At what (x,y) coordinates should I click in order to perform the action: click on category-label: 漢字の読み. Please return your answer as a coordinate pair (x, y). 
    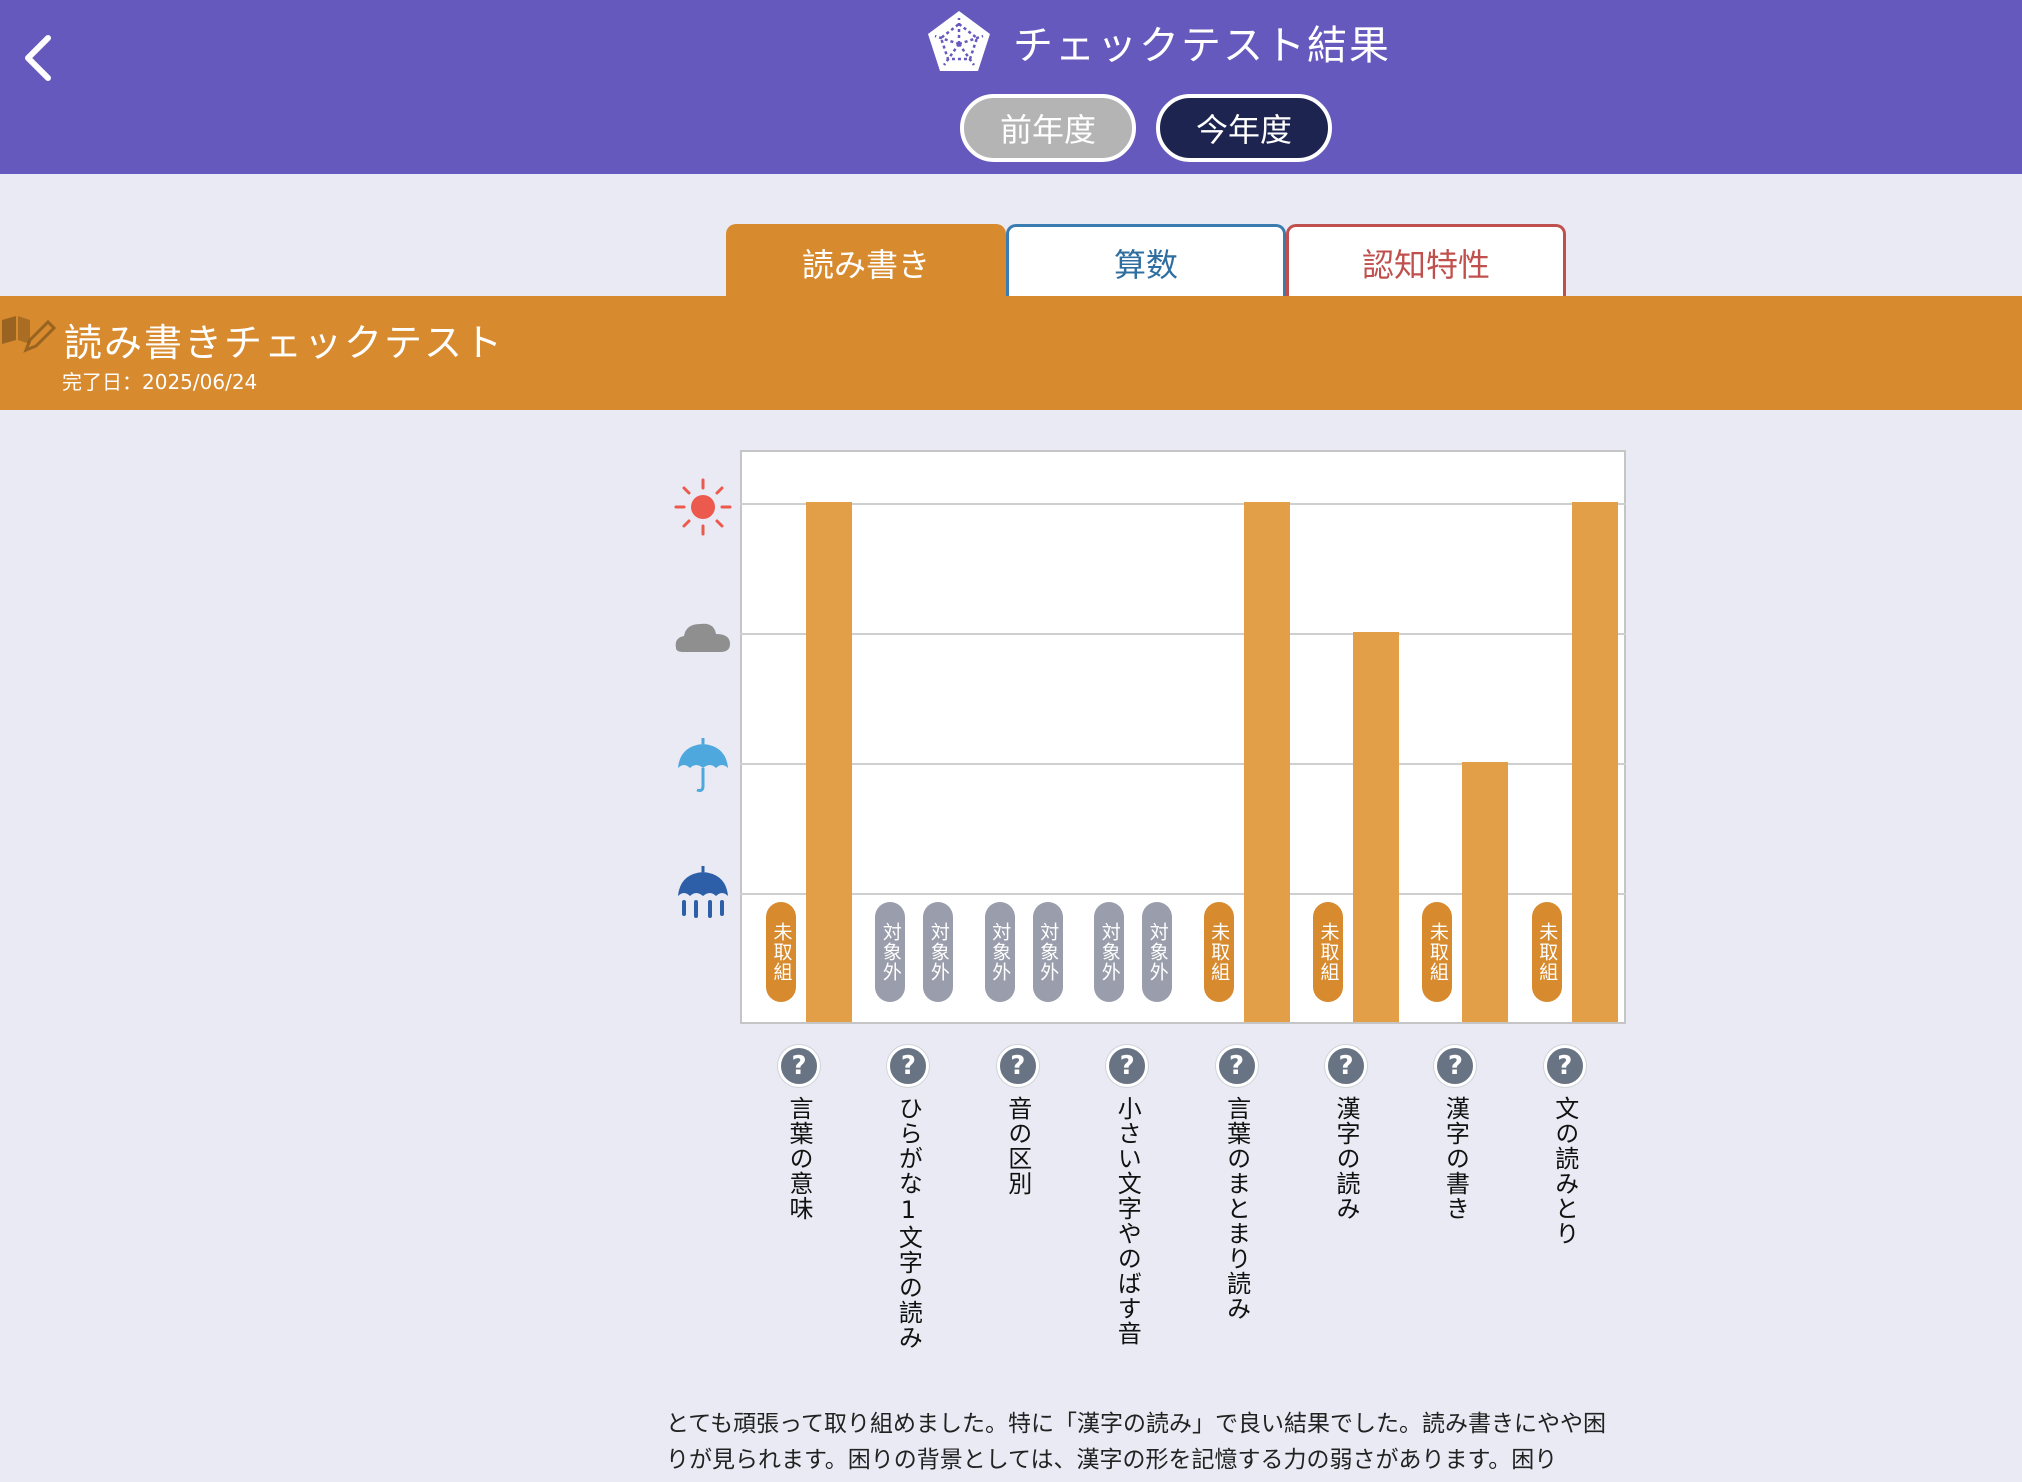
    Looking at the image, I should click on (1346, 1158).